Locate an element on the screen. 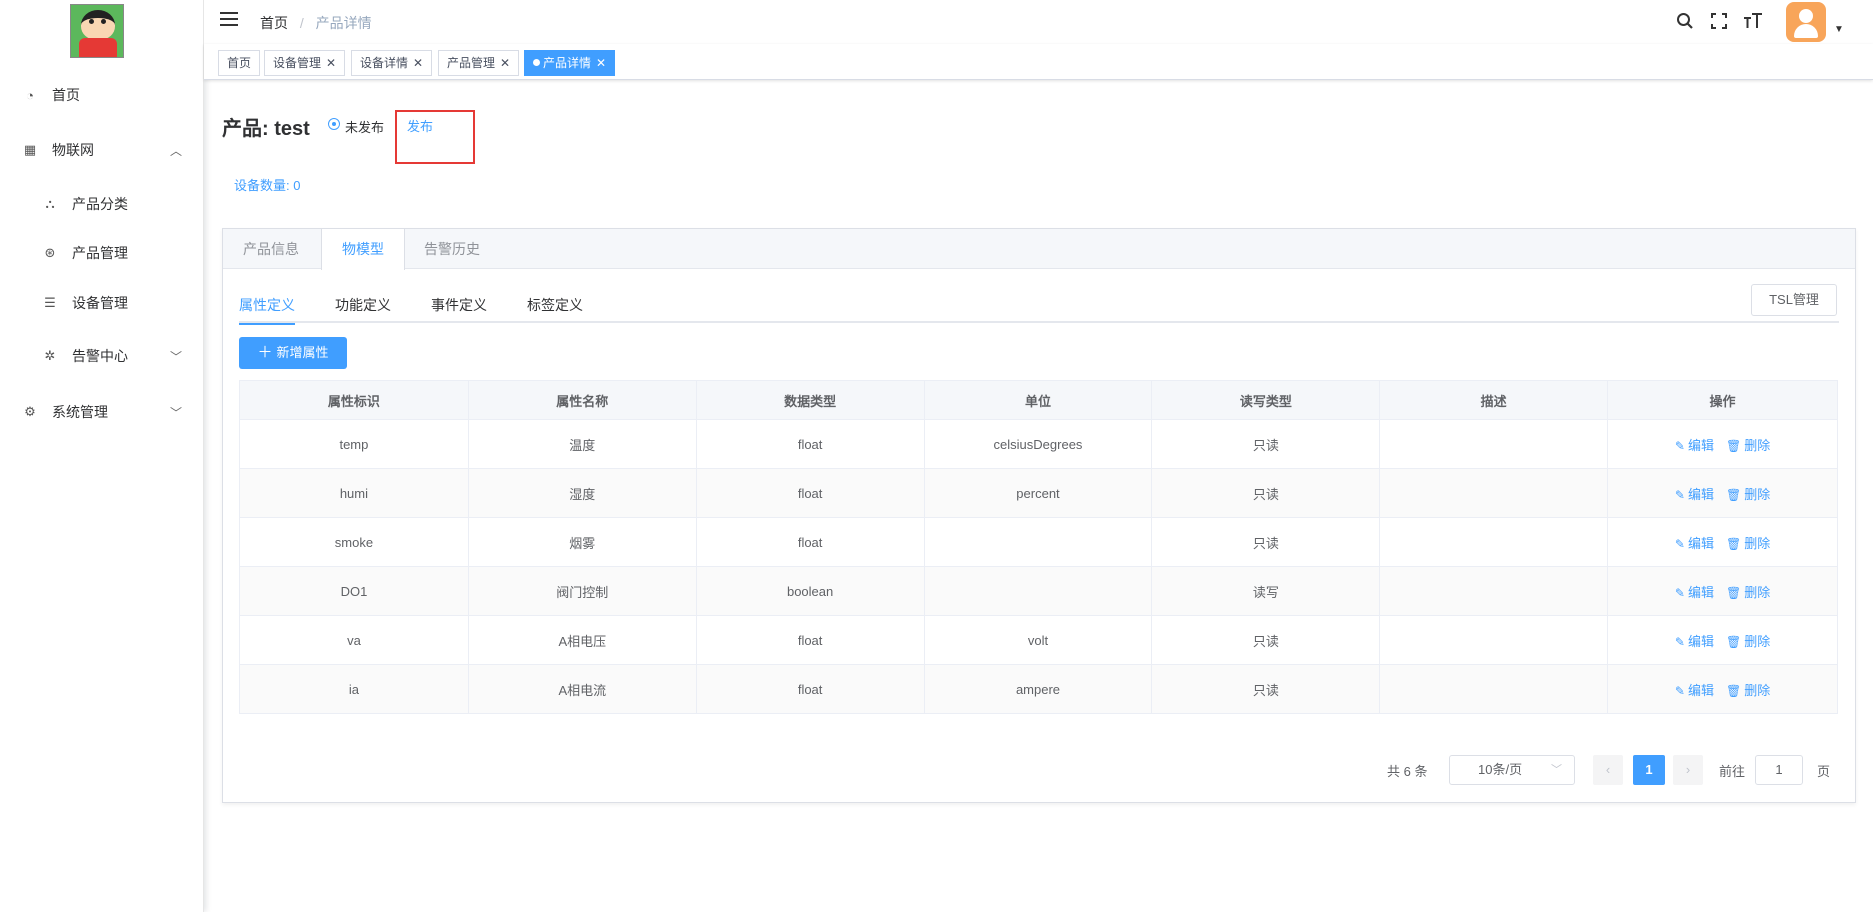  sidebar-item-product-management: ⊛ 产品管理 is located at coordinates (102, 253).